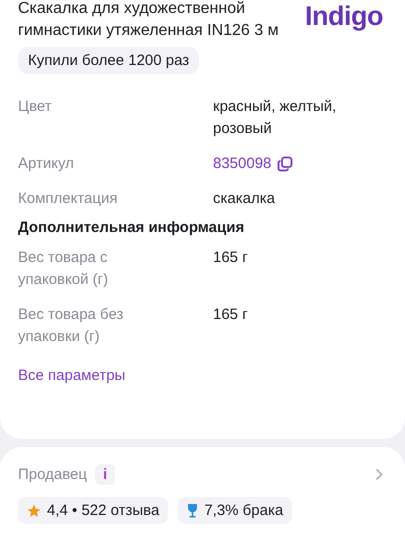  What do you see at coordinates (46, 164) in the screenshot?
I see `param-label: Артикул` at bounding box center [46, 164].